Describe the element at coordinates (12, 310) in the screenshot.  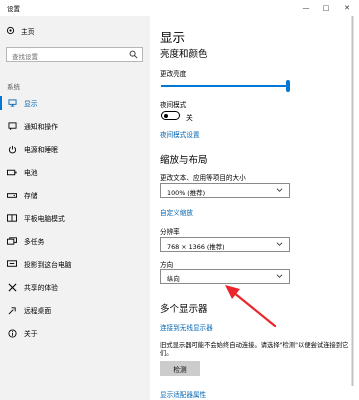
I see `remote-desktop-icon` at that location.